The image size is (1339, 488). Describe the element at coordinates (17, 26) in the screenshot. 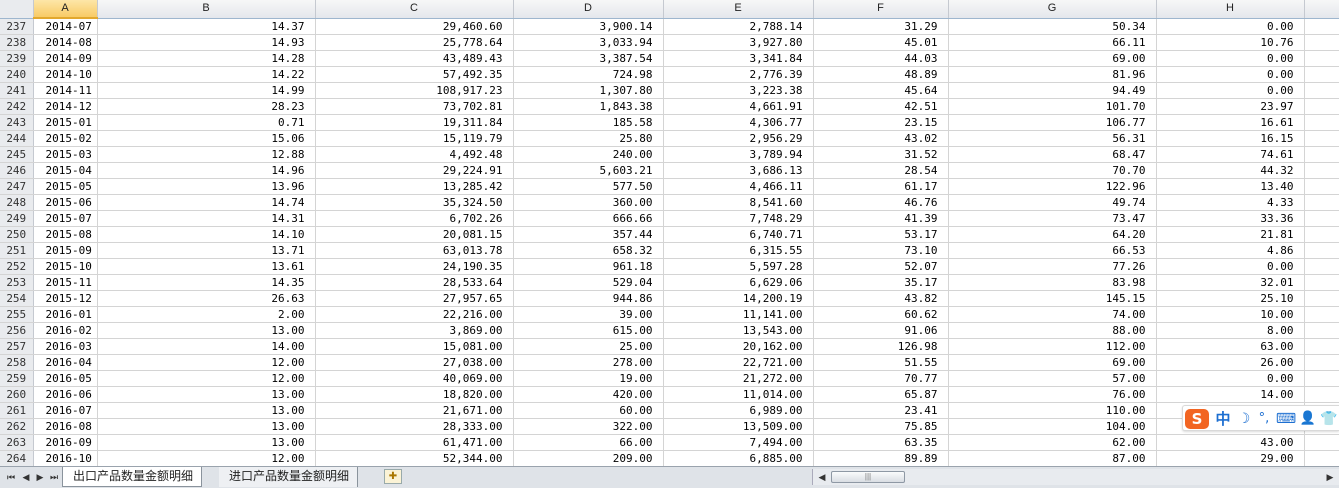

I see `row-header: 237` at that location.